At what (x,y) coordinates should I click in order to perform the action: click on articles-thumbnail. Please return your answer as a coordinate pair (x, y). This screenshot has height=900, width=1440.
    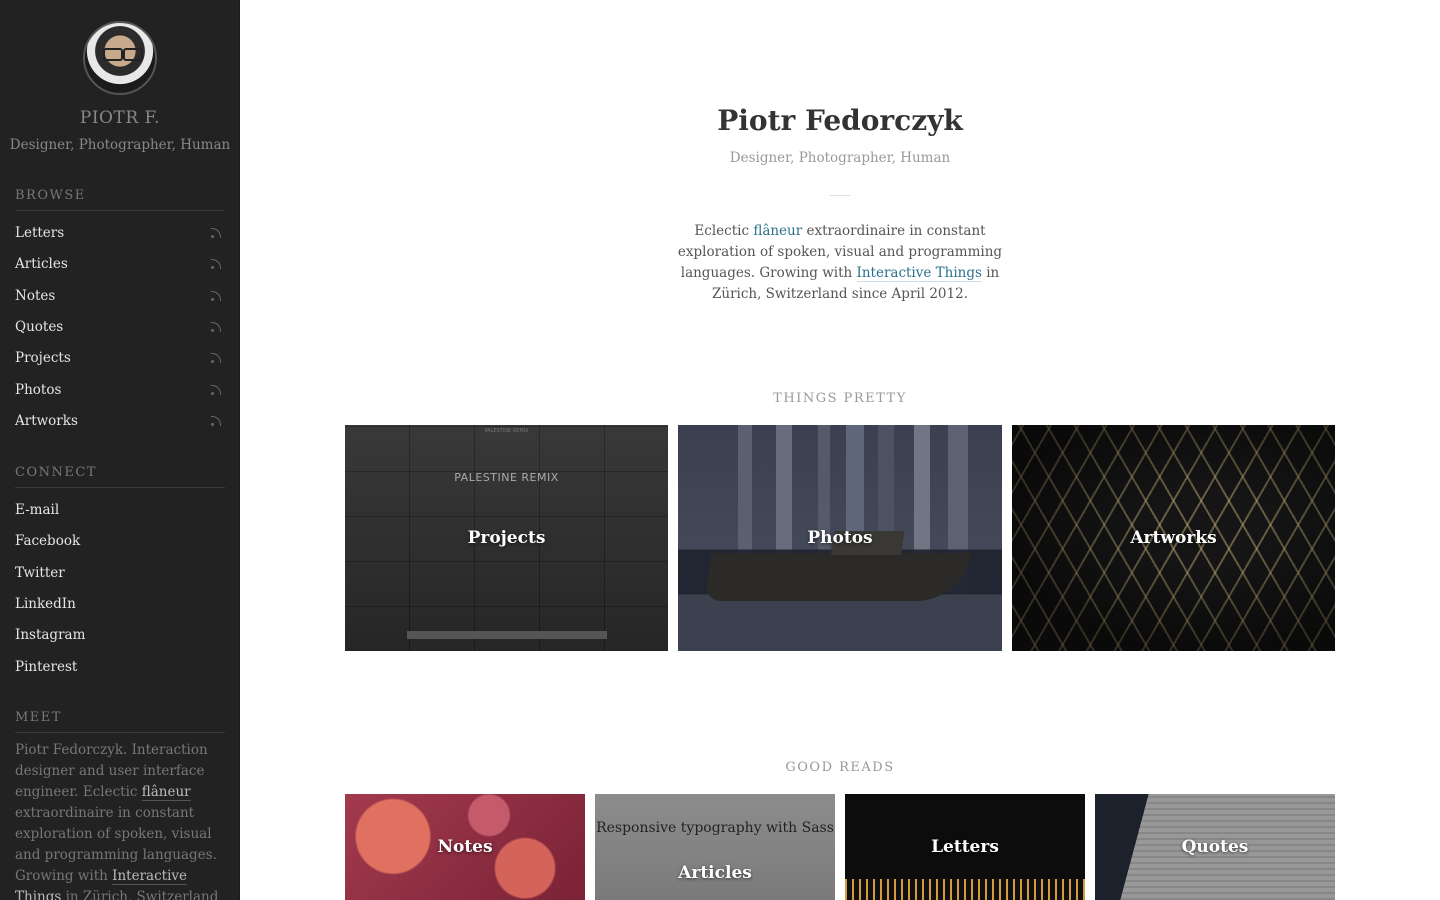
    Looking at the image, I should click on (715, 847).